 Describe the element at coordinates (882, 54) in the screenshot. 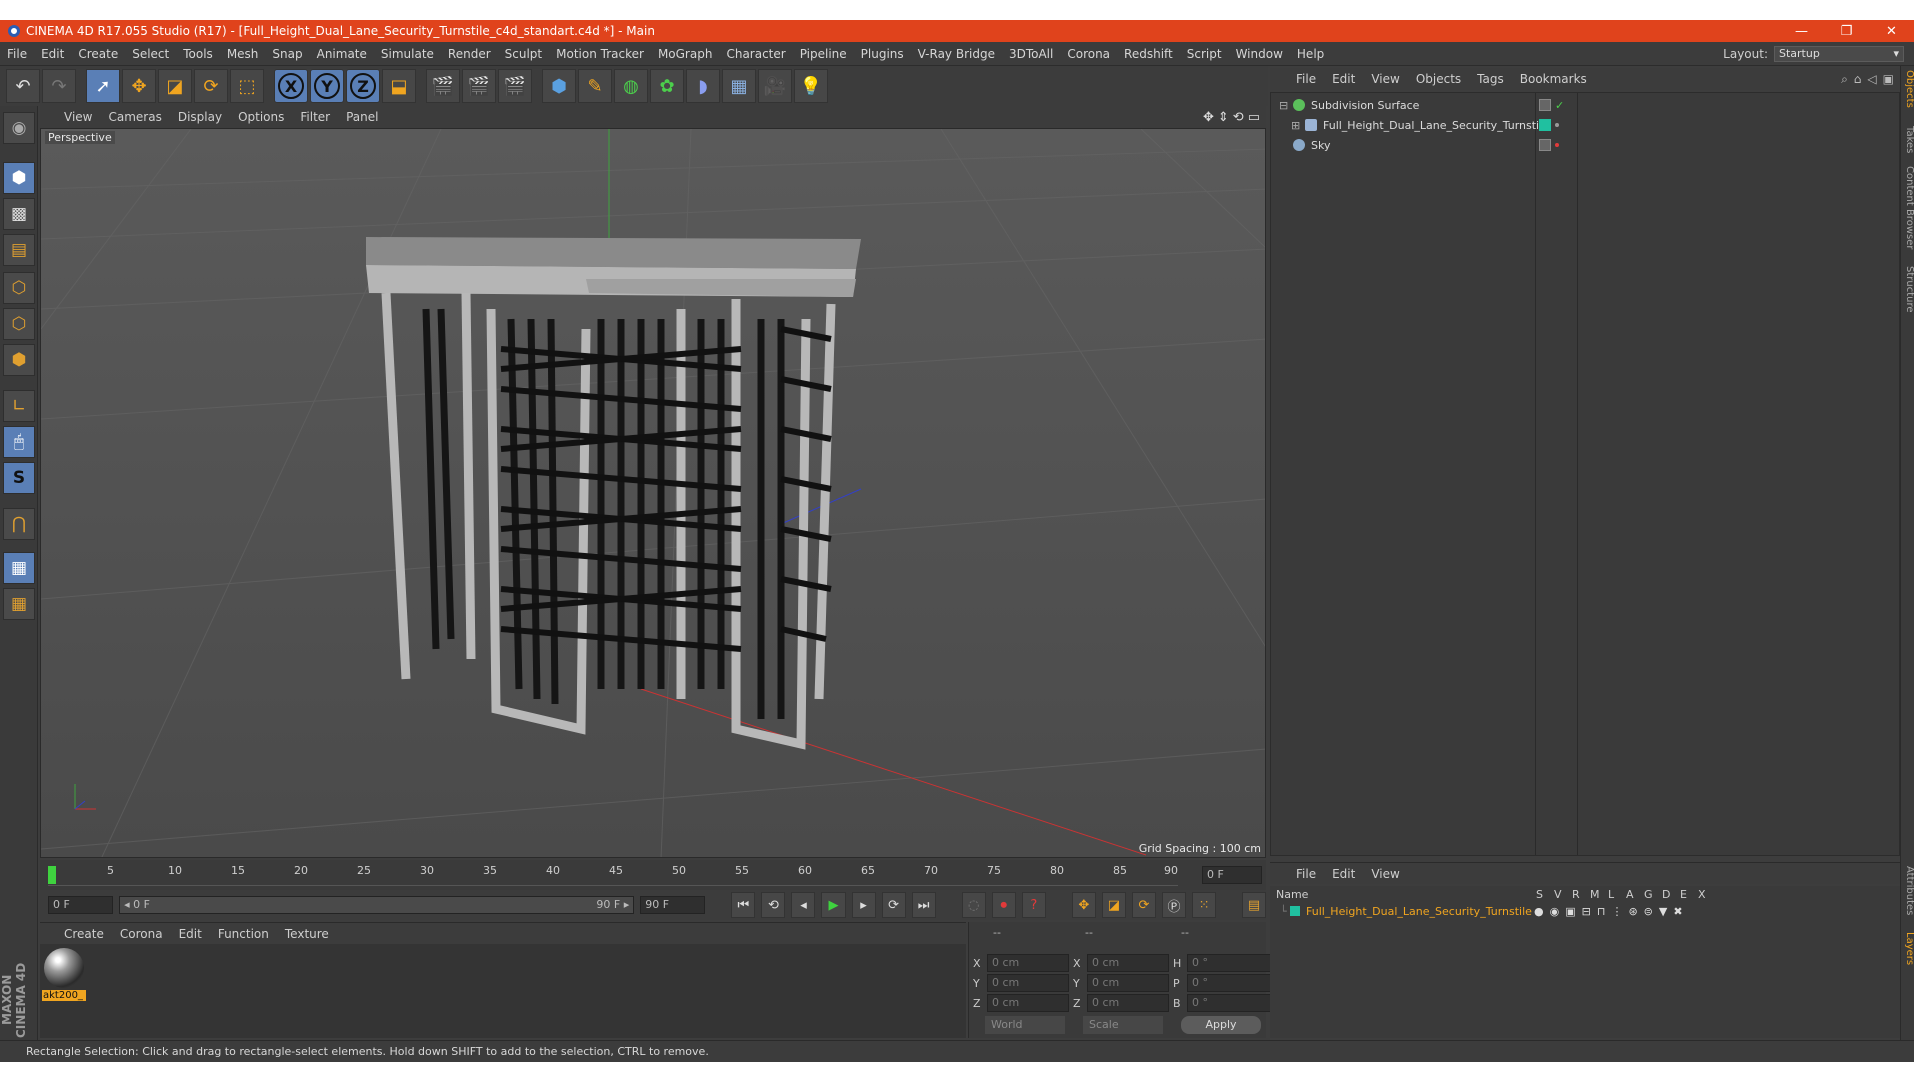

I see `menu-plugins: Plugins` at that location.